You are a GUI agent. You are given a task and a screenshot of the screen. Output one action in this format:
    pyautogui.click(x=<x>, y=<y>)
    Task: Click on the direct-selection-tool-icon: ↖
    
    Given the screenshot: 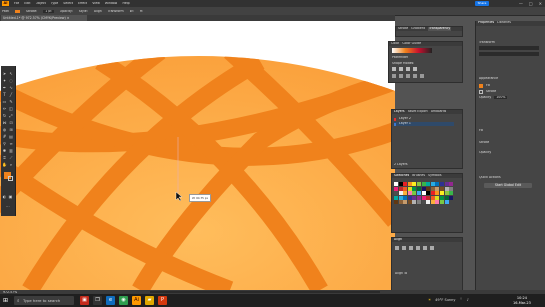 What is the action you would take?
    pyautogui.click(x=11, y=73)
    